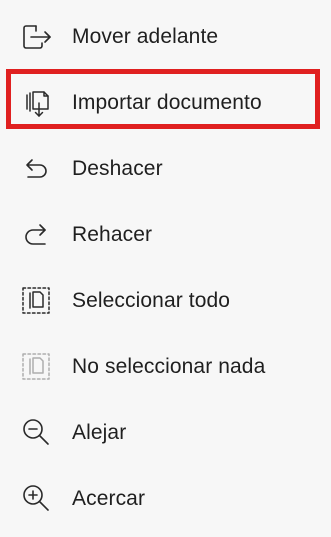 This screenshot has width=331, height=537. What do you see at coordinates (165, 498) in the screenshot?
I see `menu-item-zoom-in: Acercar` at bounding box center [165, 498].